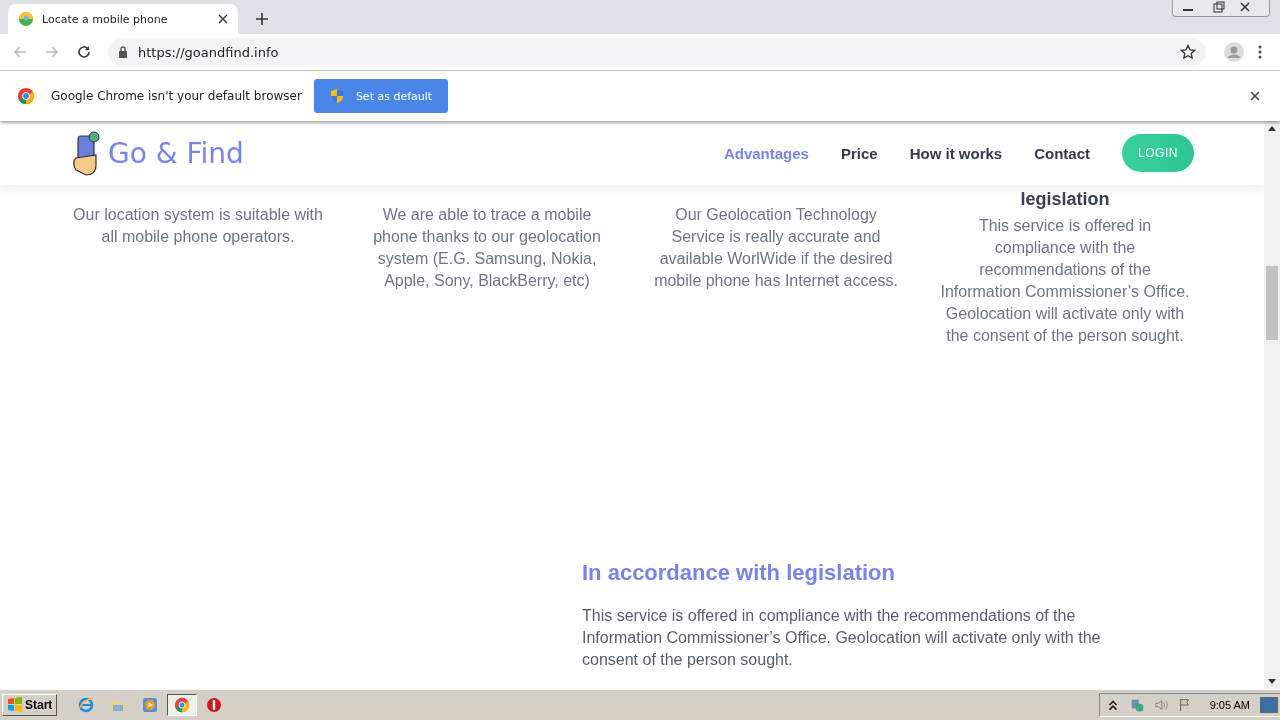  I want to click on flag-icon, so click(1184, 705).